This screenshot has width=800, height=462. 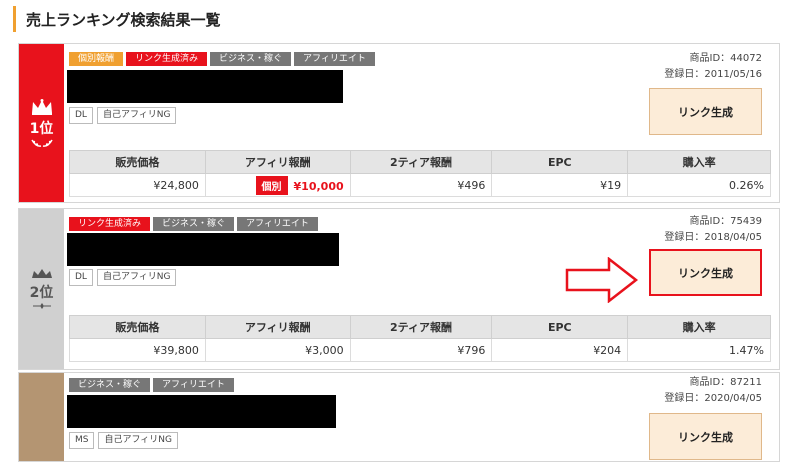 I want to click on tag-list: 個別報酬 リンク生成済み ビジネス・稼ぐ アフィリエイト, so click(x=222, y=59).